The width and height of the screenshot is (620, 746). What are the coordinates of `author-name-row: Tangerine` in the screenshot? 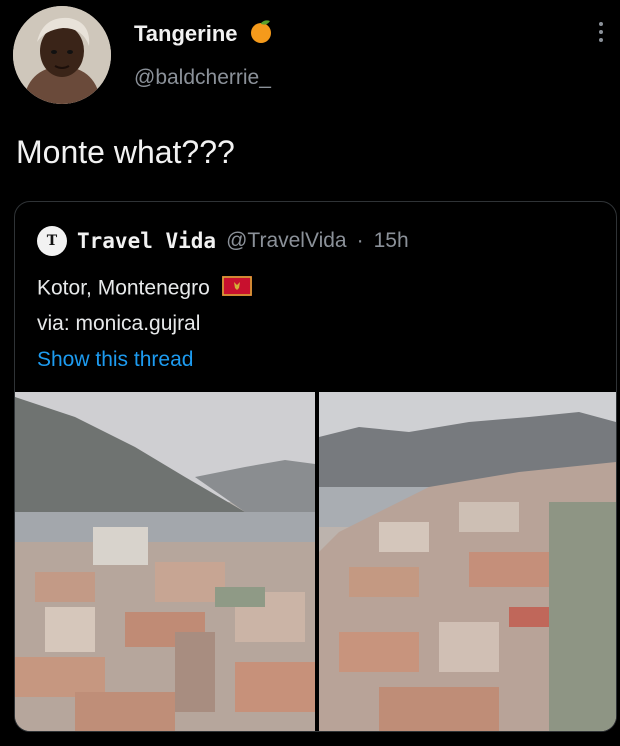 It's located at (204, 34).